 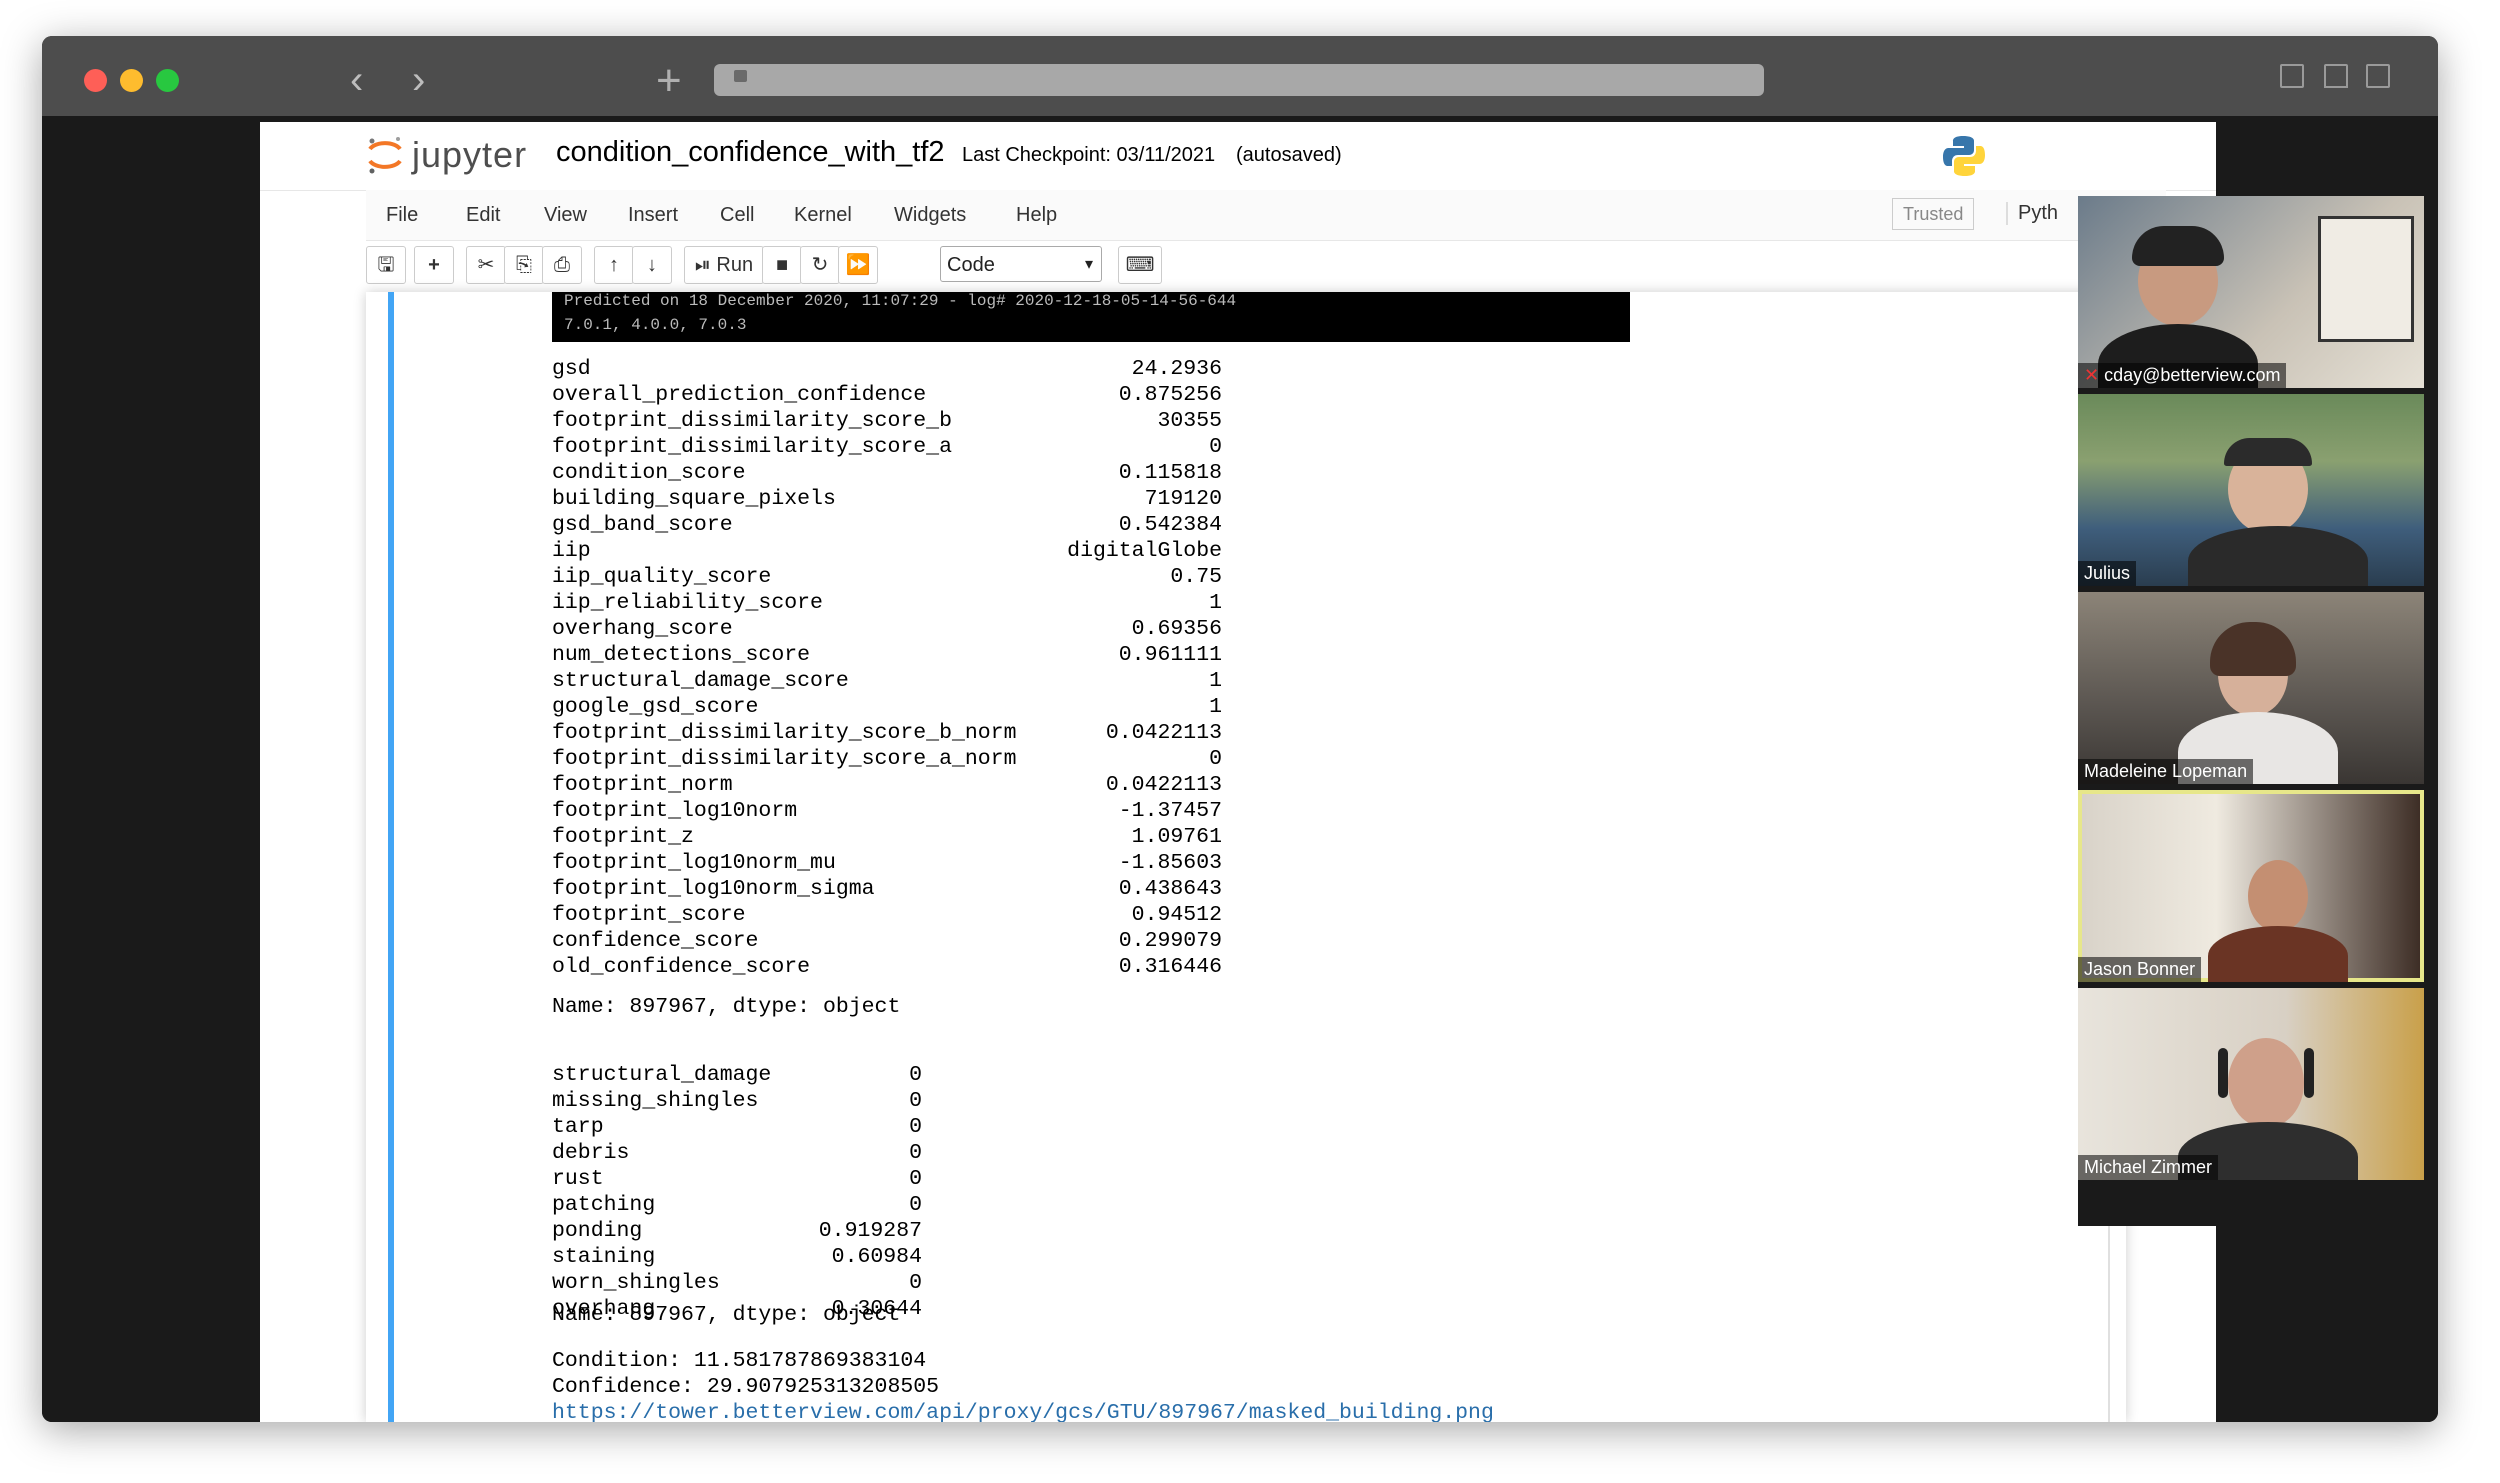 What do you see at coordinates (739, 395) in the screenshot?
I see `series-key: overall_prediction_confidence` at bounding box center [739, 395].